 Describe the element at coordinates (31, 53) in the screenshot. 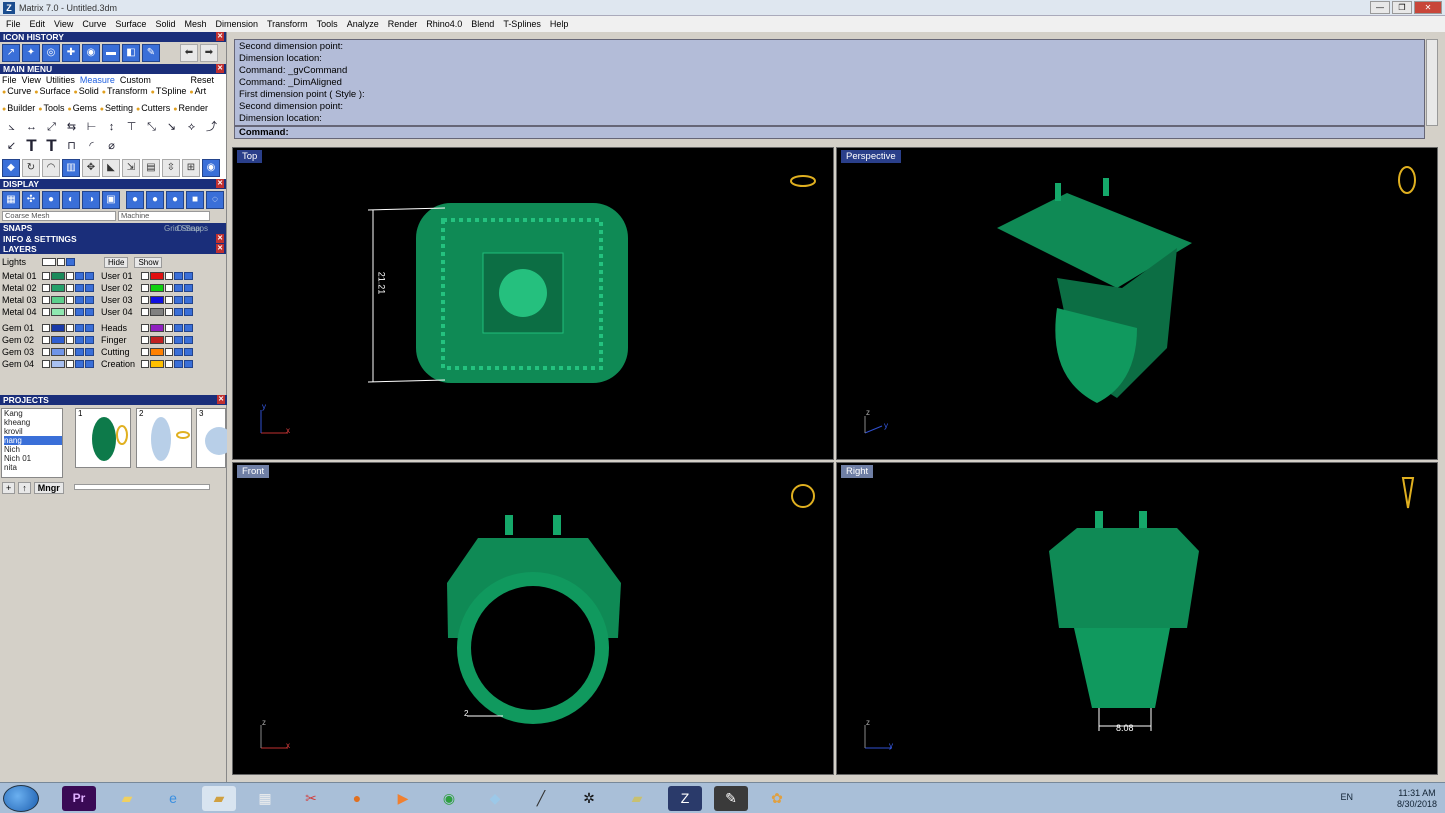

I see `history-tool-icon: ✦` at that location.